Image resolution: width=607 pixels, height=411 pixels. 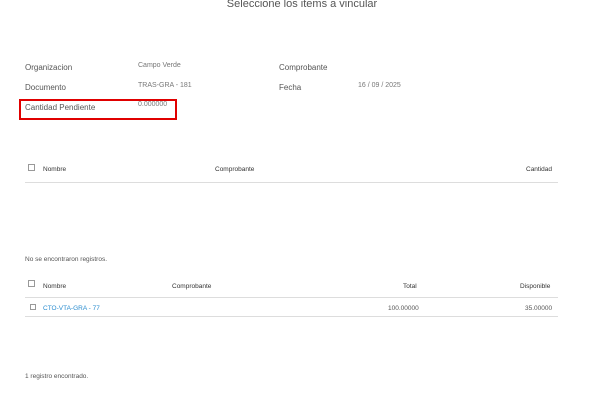 What do you see at coordinates (49, 67) in the screenshot?
I see `organizacion-label: Organizacion` at bounding box center [49, 67].